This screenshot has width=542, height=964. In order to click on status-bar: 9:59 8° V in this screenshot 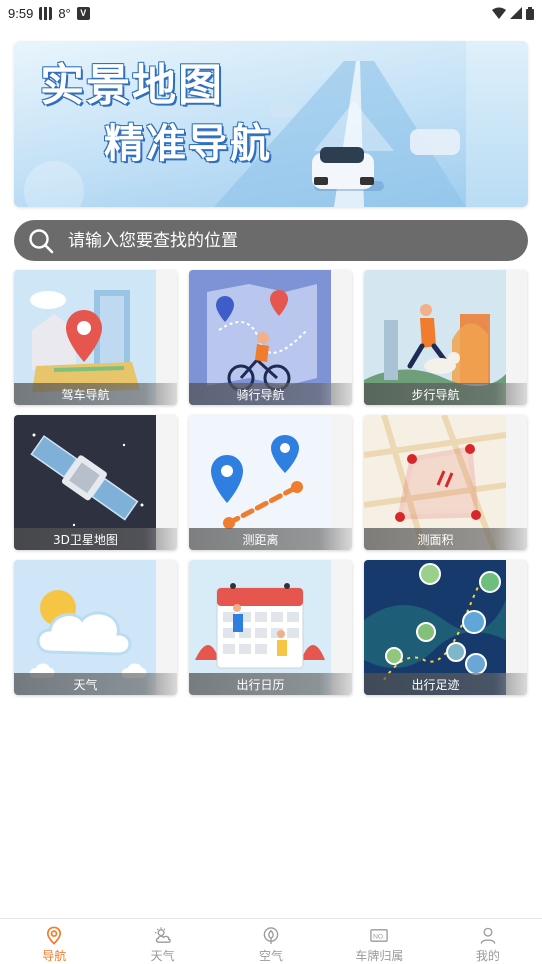, I will do `click(271, 13)`.